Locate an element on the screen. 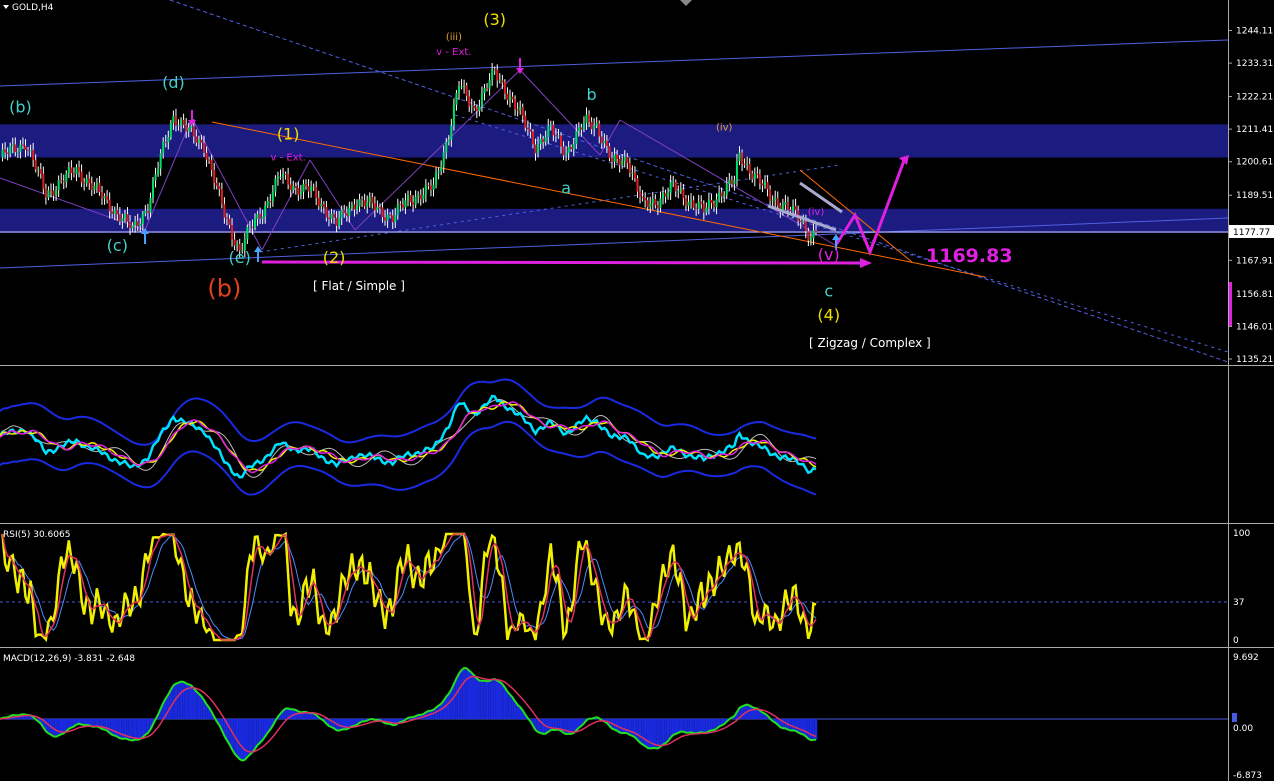 The image size is (1274, 781). wave-label: (2) is located at coordinates (334, 257).